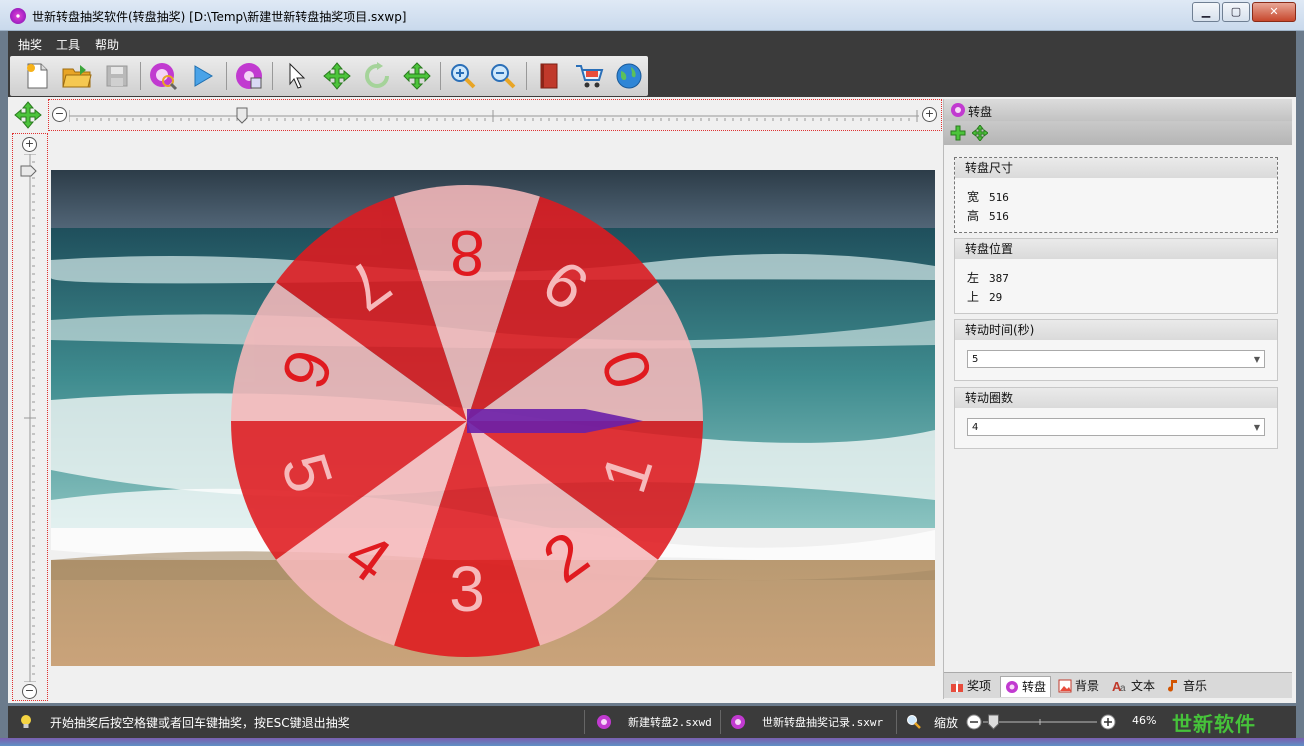  Describe the element at coordinates (1041, 722) in the screenshot. I see `zoom-slider` at that location.